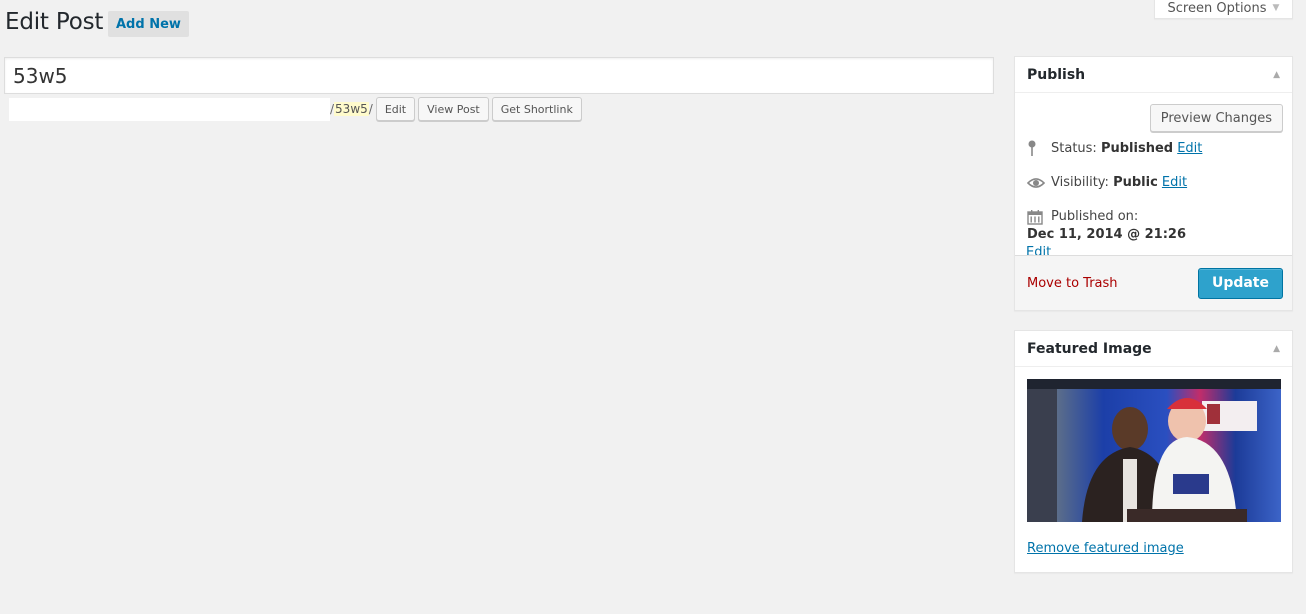 The height and width of the screenshot is (614, 1306). I want to click on featured-image-thumbnail, so click(1154, 450).